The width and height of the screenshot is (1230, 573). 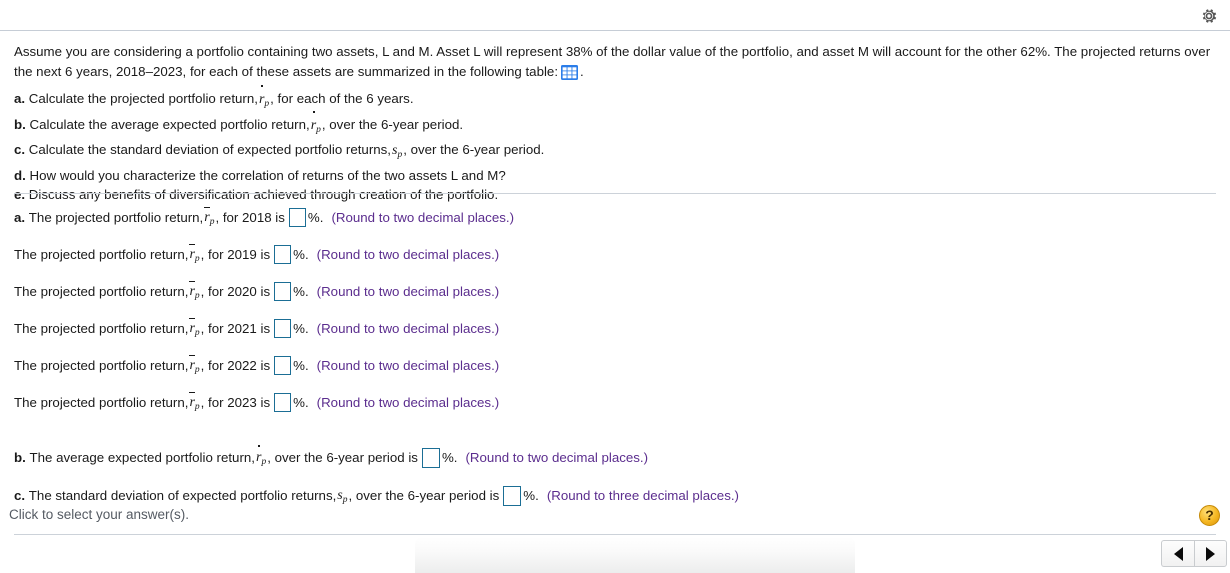 What do you see at coordinates (297, 217) in the screenshot?
I see `answer-input-2018` at bounding box center [297, 217].